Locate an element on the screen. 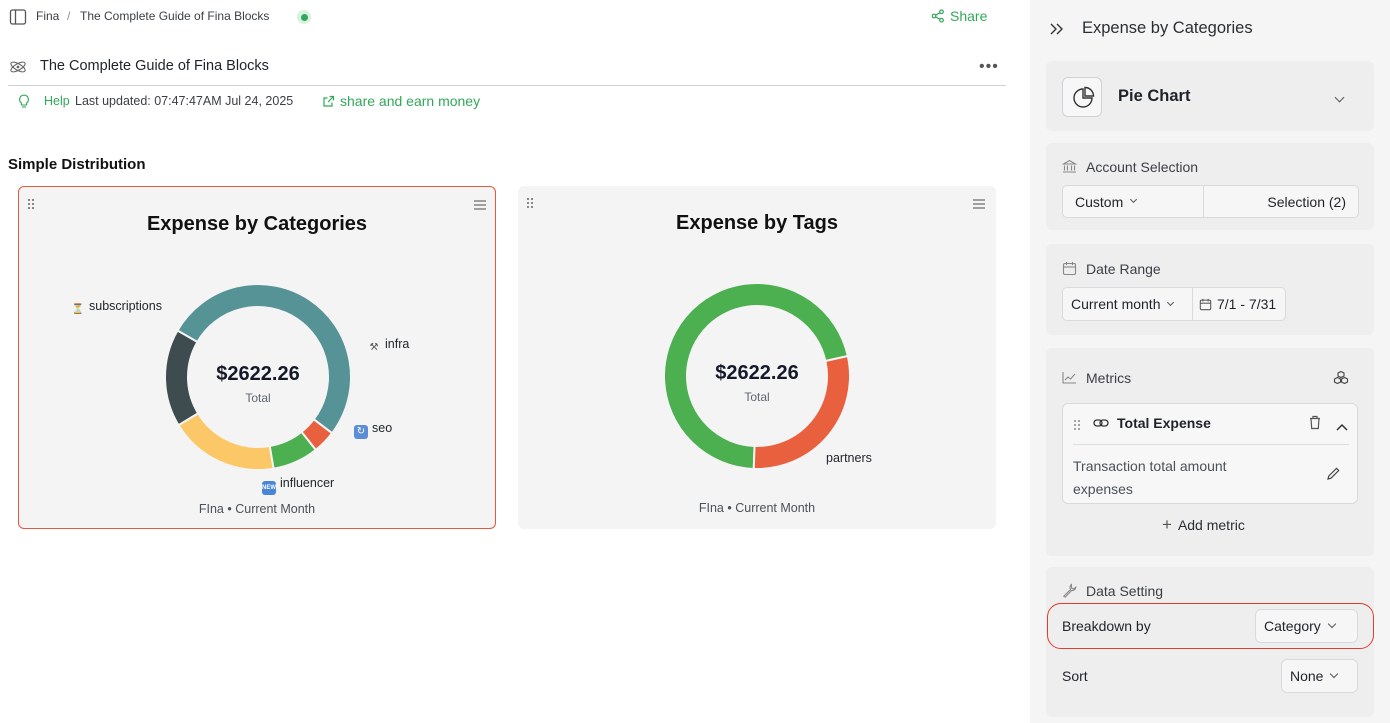  slice-label-influencer: NEW influencer is located at coordinates (298, 485).